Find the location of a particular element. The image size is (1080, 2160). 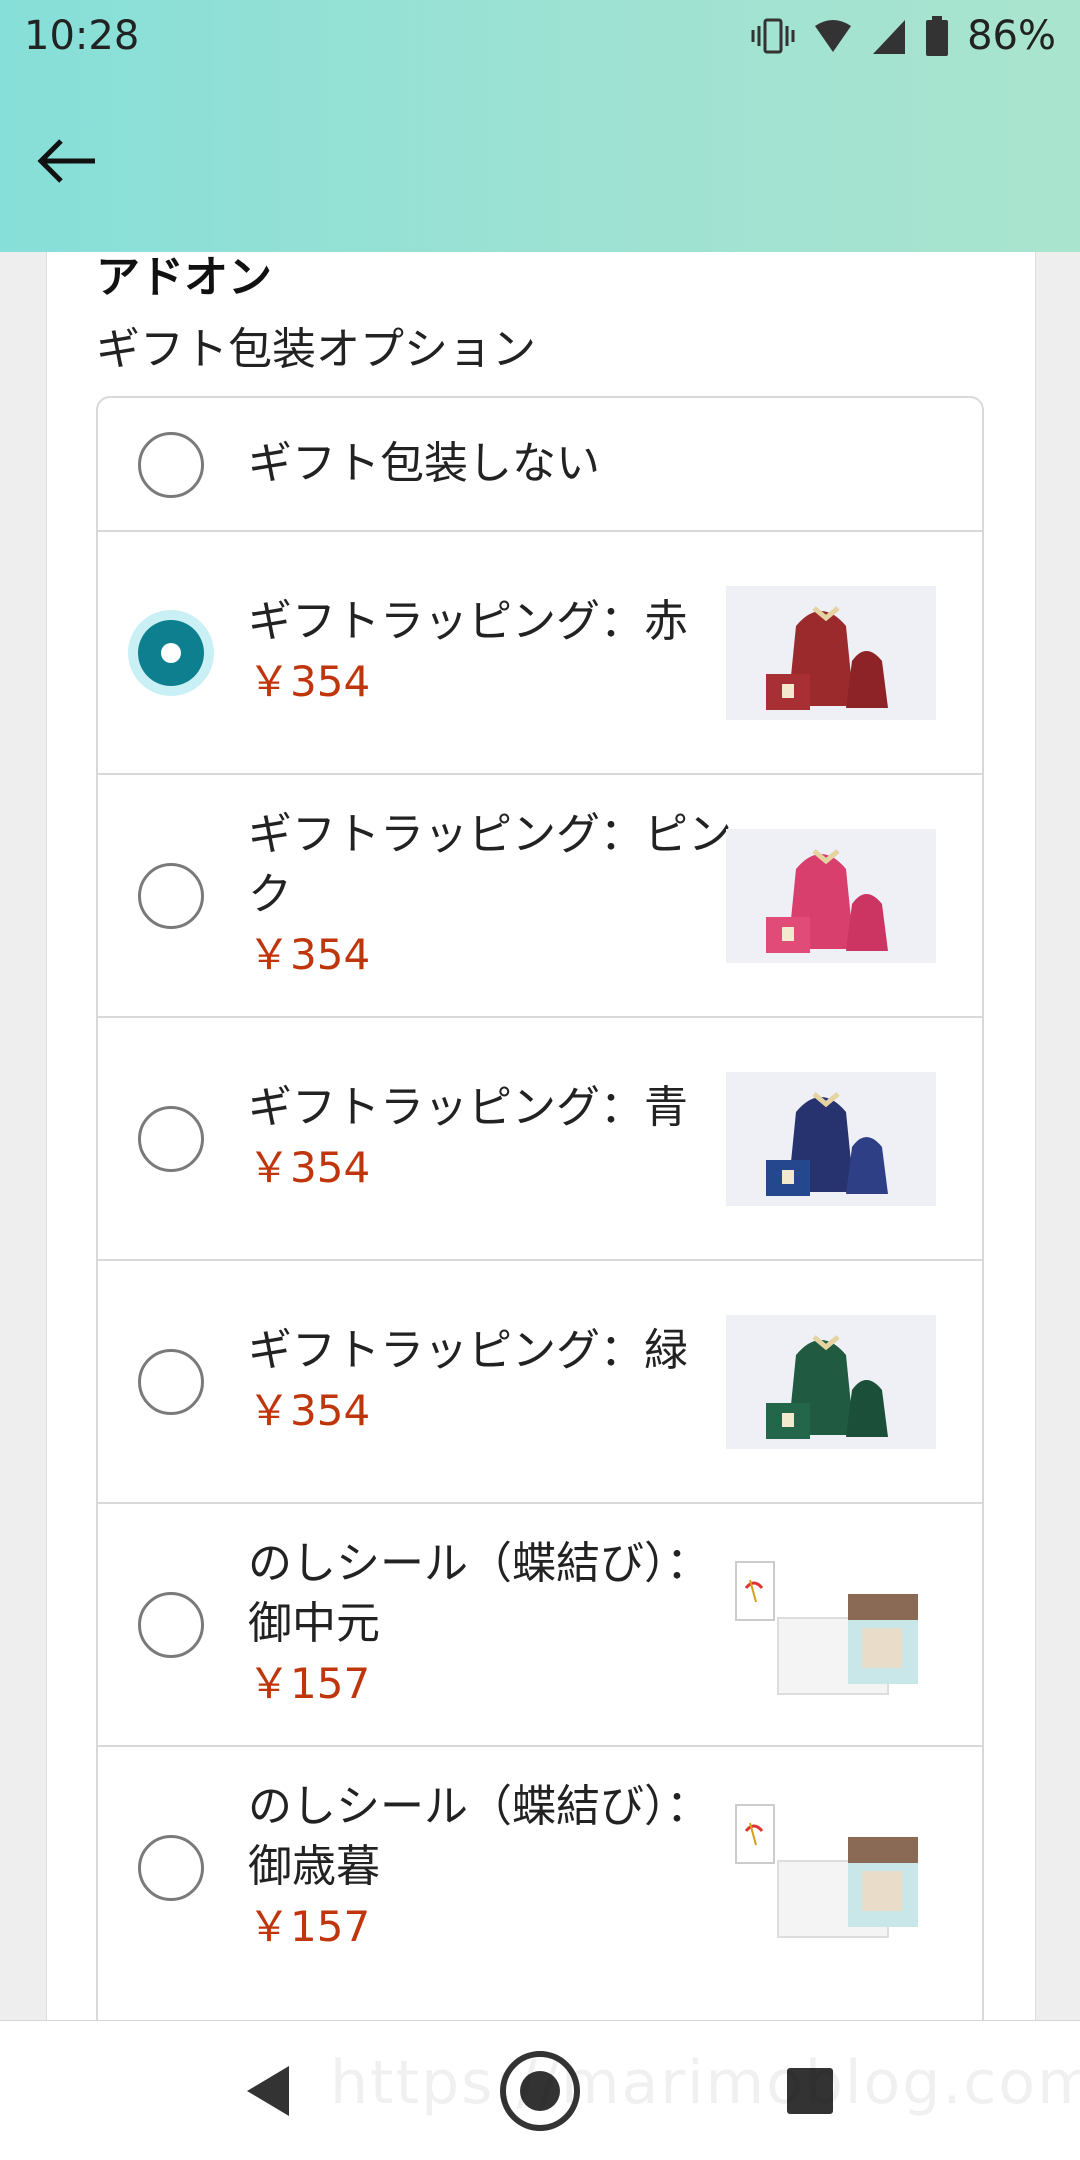

radio-button-selected is located at coordinates (171, 653).